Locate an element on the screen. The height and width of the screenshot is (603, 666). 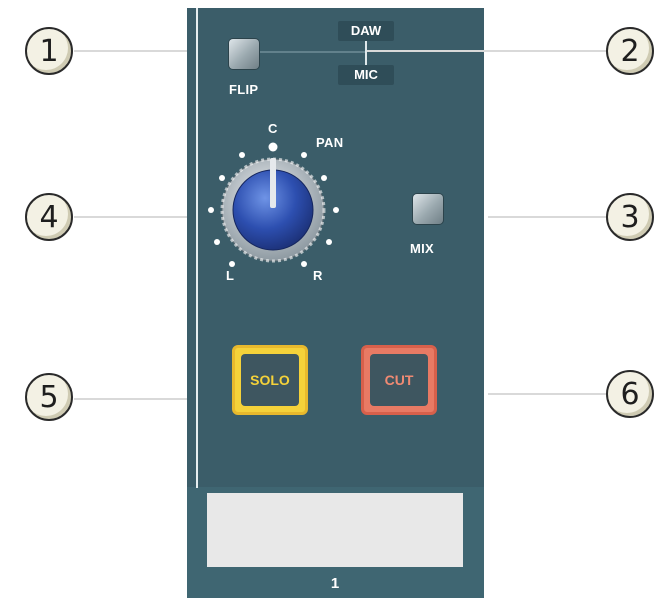
mix-button is located at coordinates (428, 209).